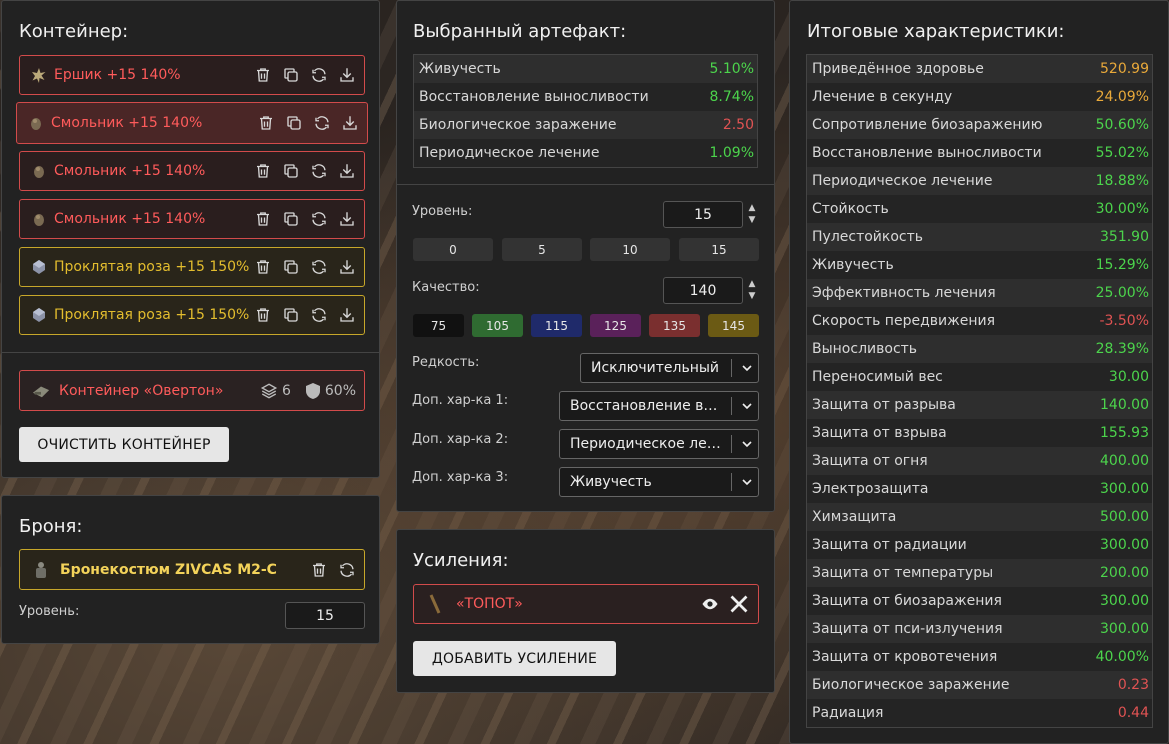 The width and height of the screenshot is (1169, 744). I want to click on stat-name: Эффективность лечения, so click(904, 293).